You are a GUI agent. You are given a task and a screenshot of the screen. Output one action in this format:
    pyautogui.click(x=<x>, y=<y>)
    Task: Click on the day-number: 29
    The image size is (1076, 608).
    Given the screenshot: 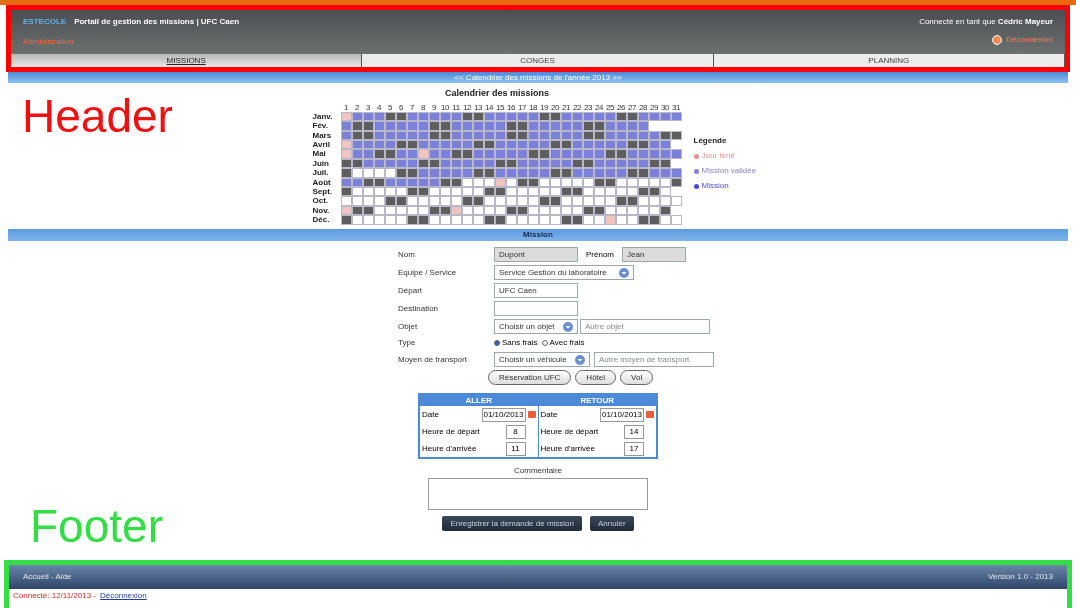 What is the action you would take?
    pyautogui.click(x=654, y=107)
    